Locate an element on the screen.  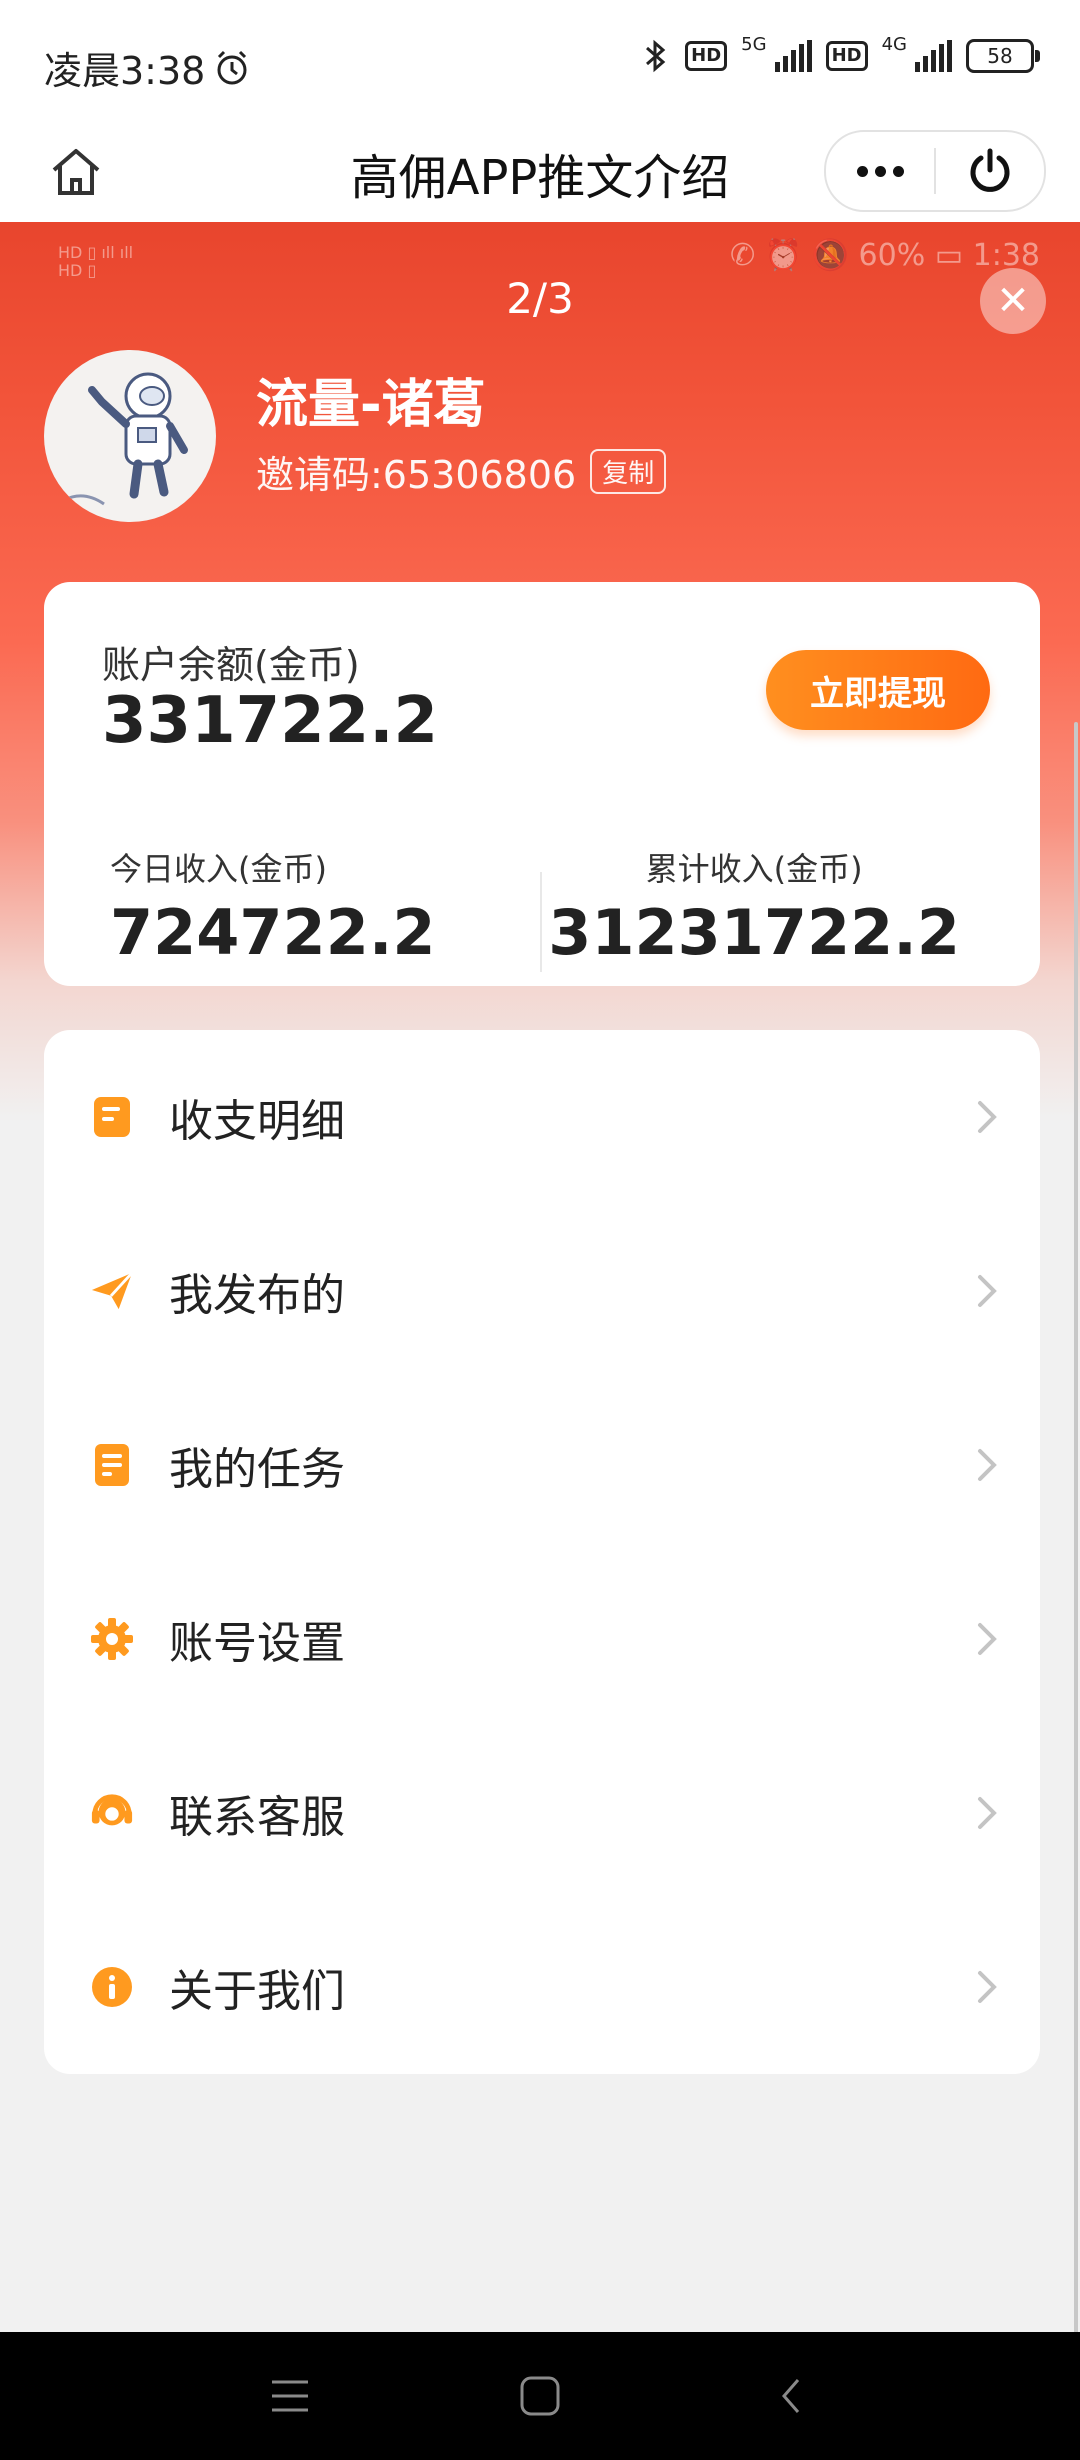
network-4g-label: 4G is located at coordinates (894, 44).